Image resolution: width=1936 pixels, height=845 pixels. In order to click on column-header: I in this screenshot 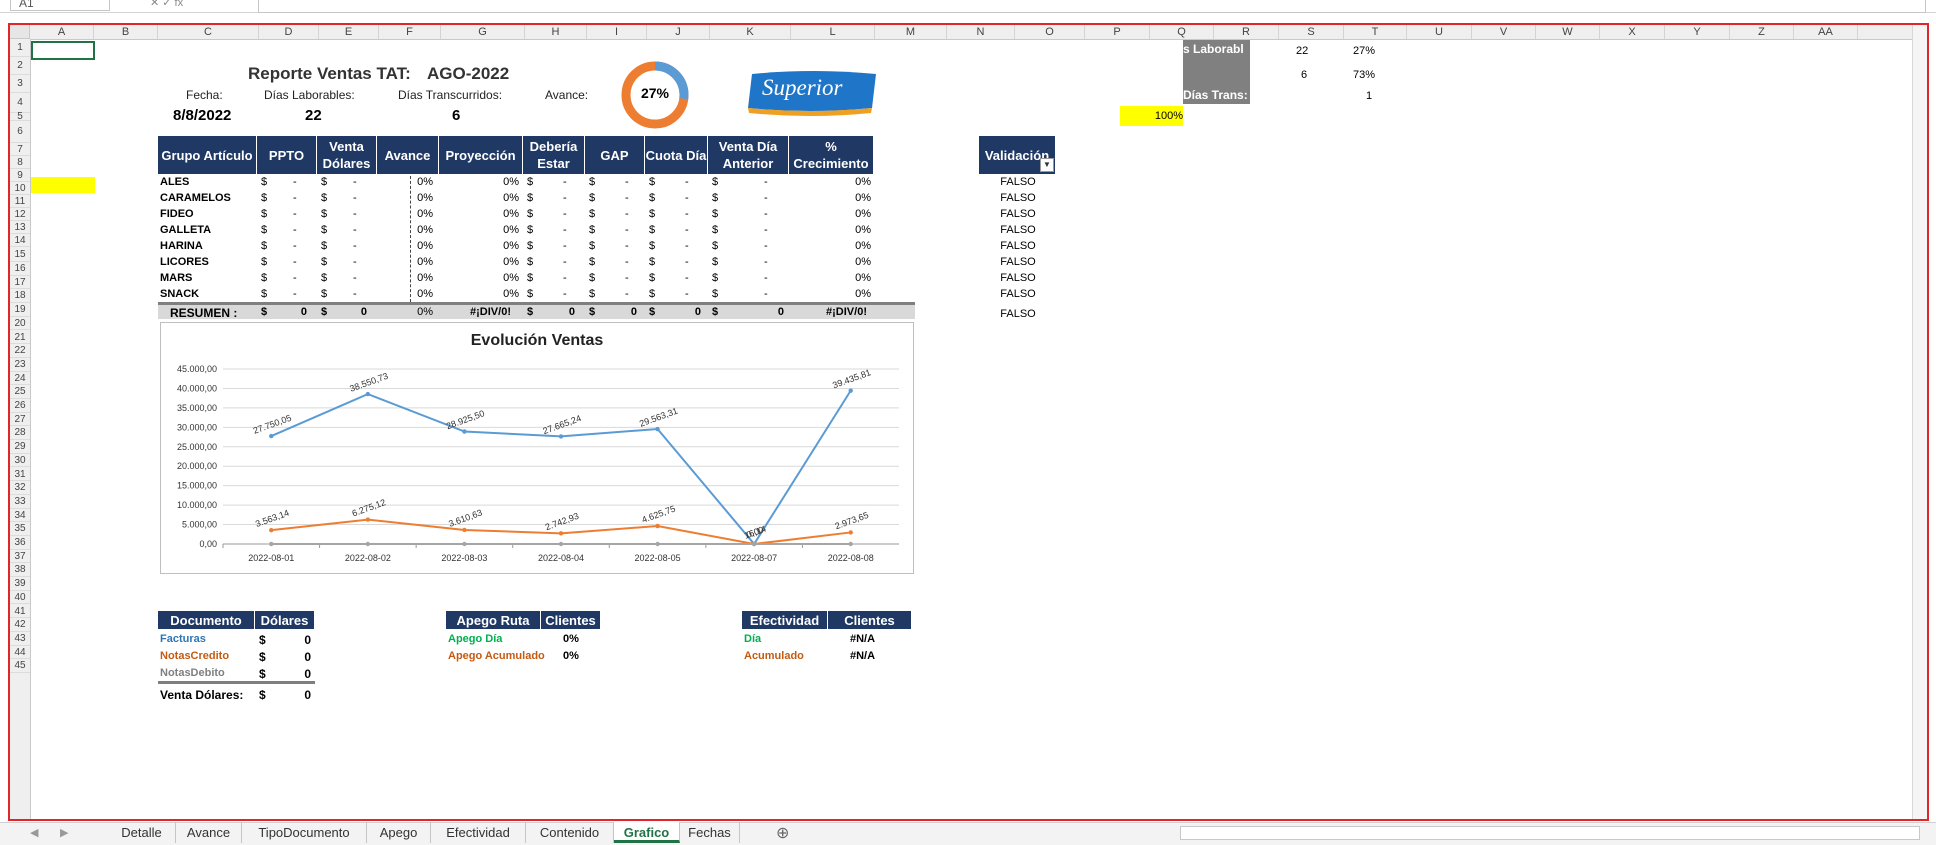, I will do `click(617, 32)`.